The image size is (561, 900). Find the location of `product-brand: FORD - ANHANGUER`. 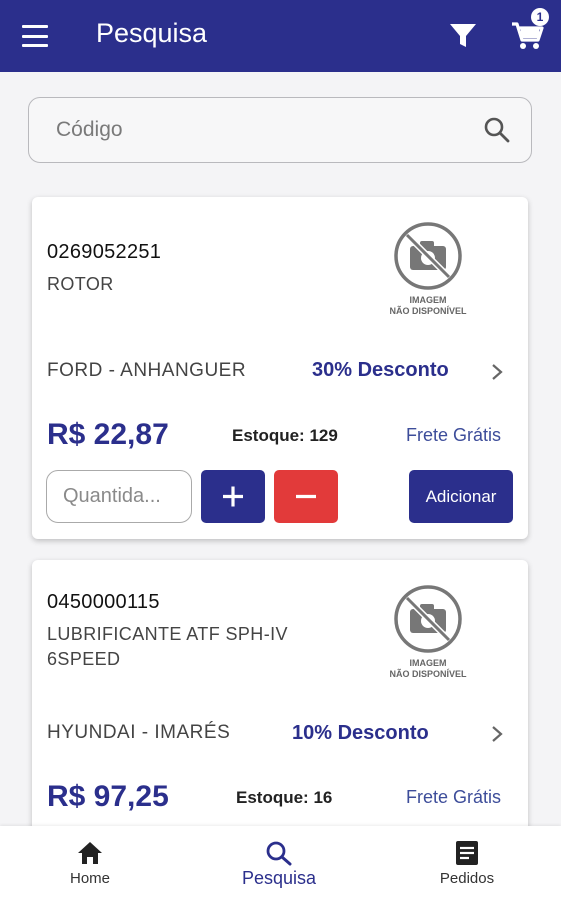

product-brand: FORD - ANHANGUER is located at coordinates (147, 370).